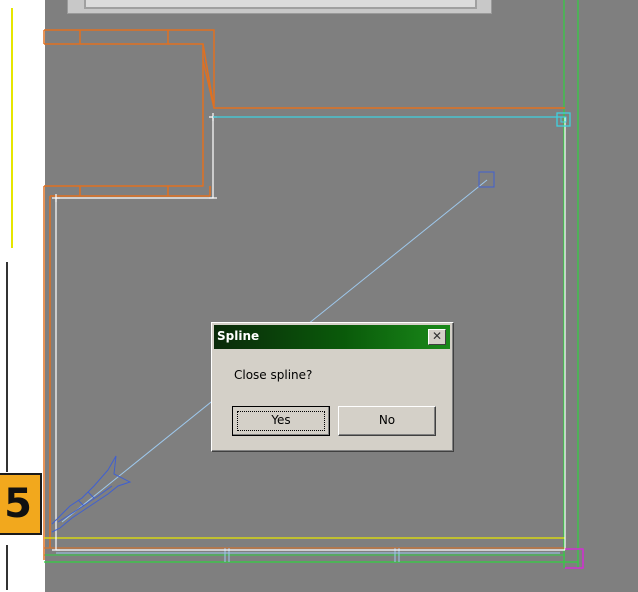 This screenshot has height=592, width=638. What do you see at coordinates (21, 504) in the screenshot?
I see `step-number-badge: 5` at bounding box center [21, 504].